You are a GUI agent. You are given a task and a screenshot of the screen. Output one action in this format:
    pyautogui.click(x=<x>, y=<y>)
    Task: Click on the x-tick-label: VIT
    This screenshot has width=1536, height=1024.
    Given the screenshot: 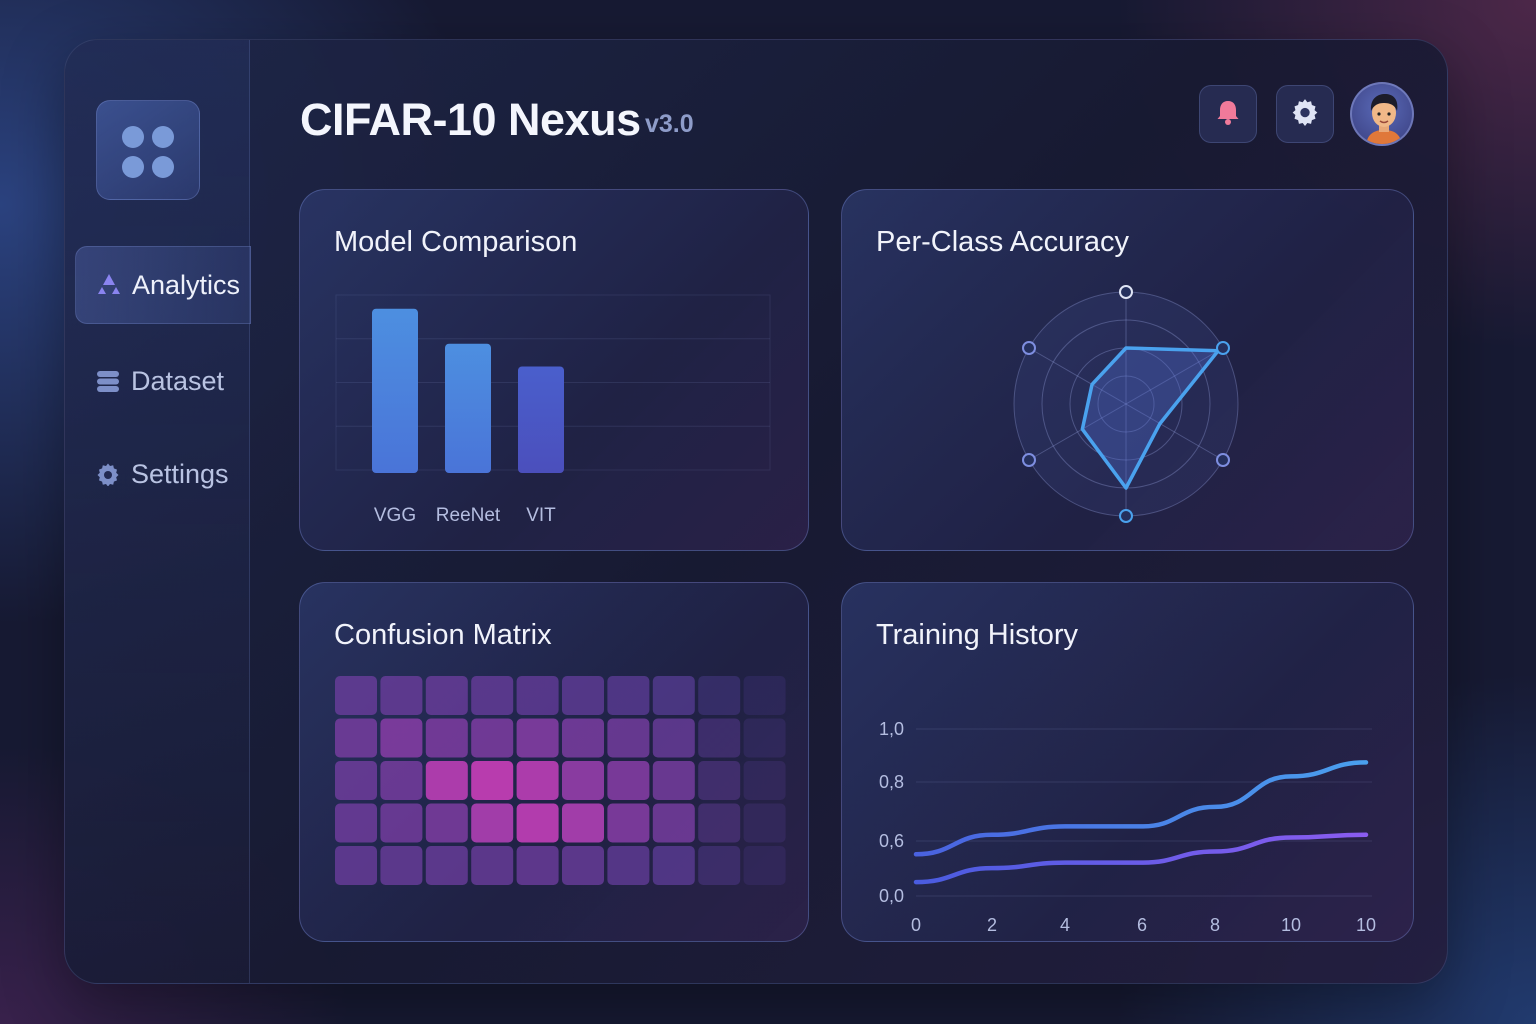 What is the action you would take?
    pyautogui.click(x=541, y=515)
    